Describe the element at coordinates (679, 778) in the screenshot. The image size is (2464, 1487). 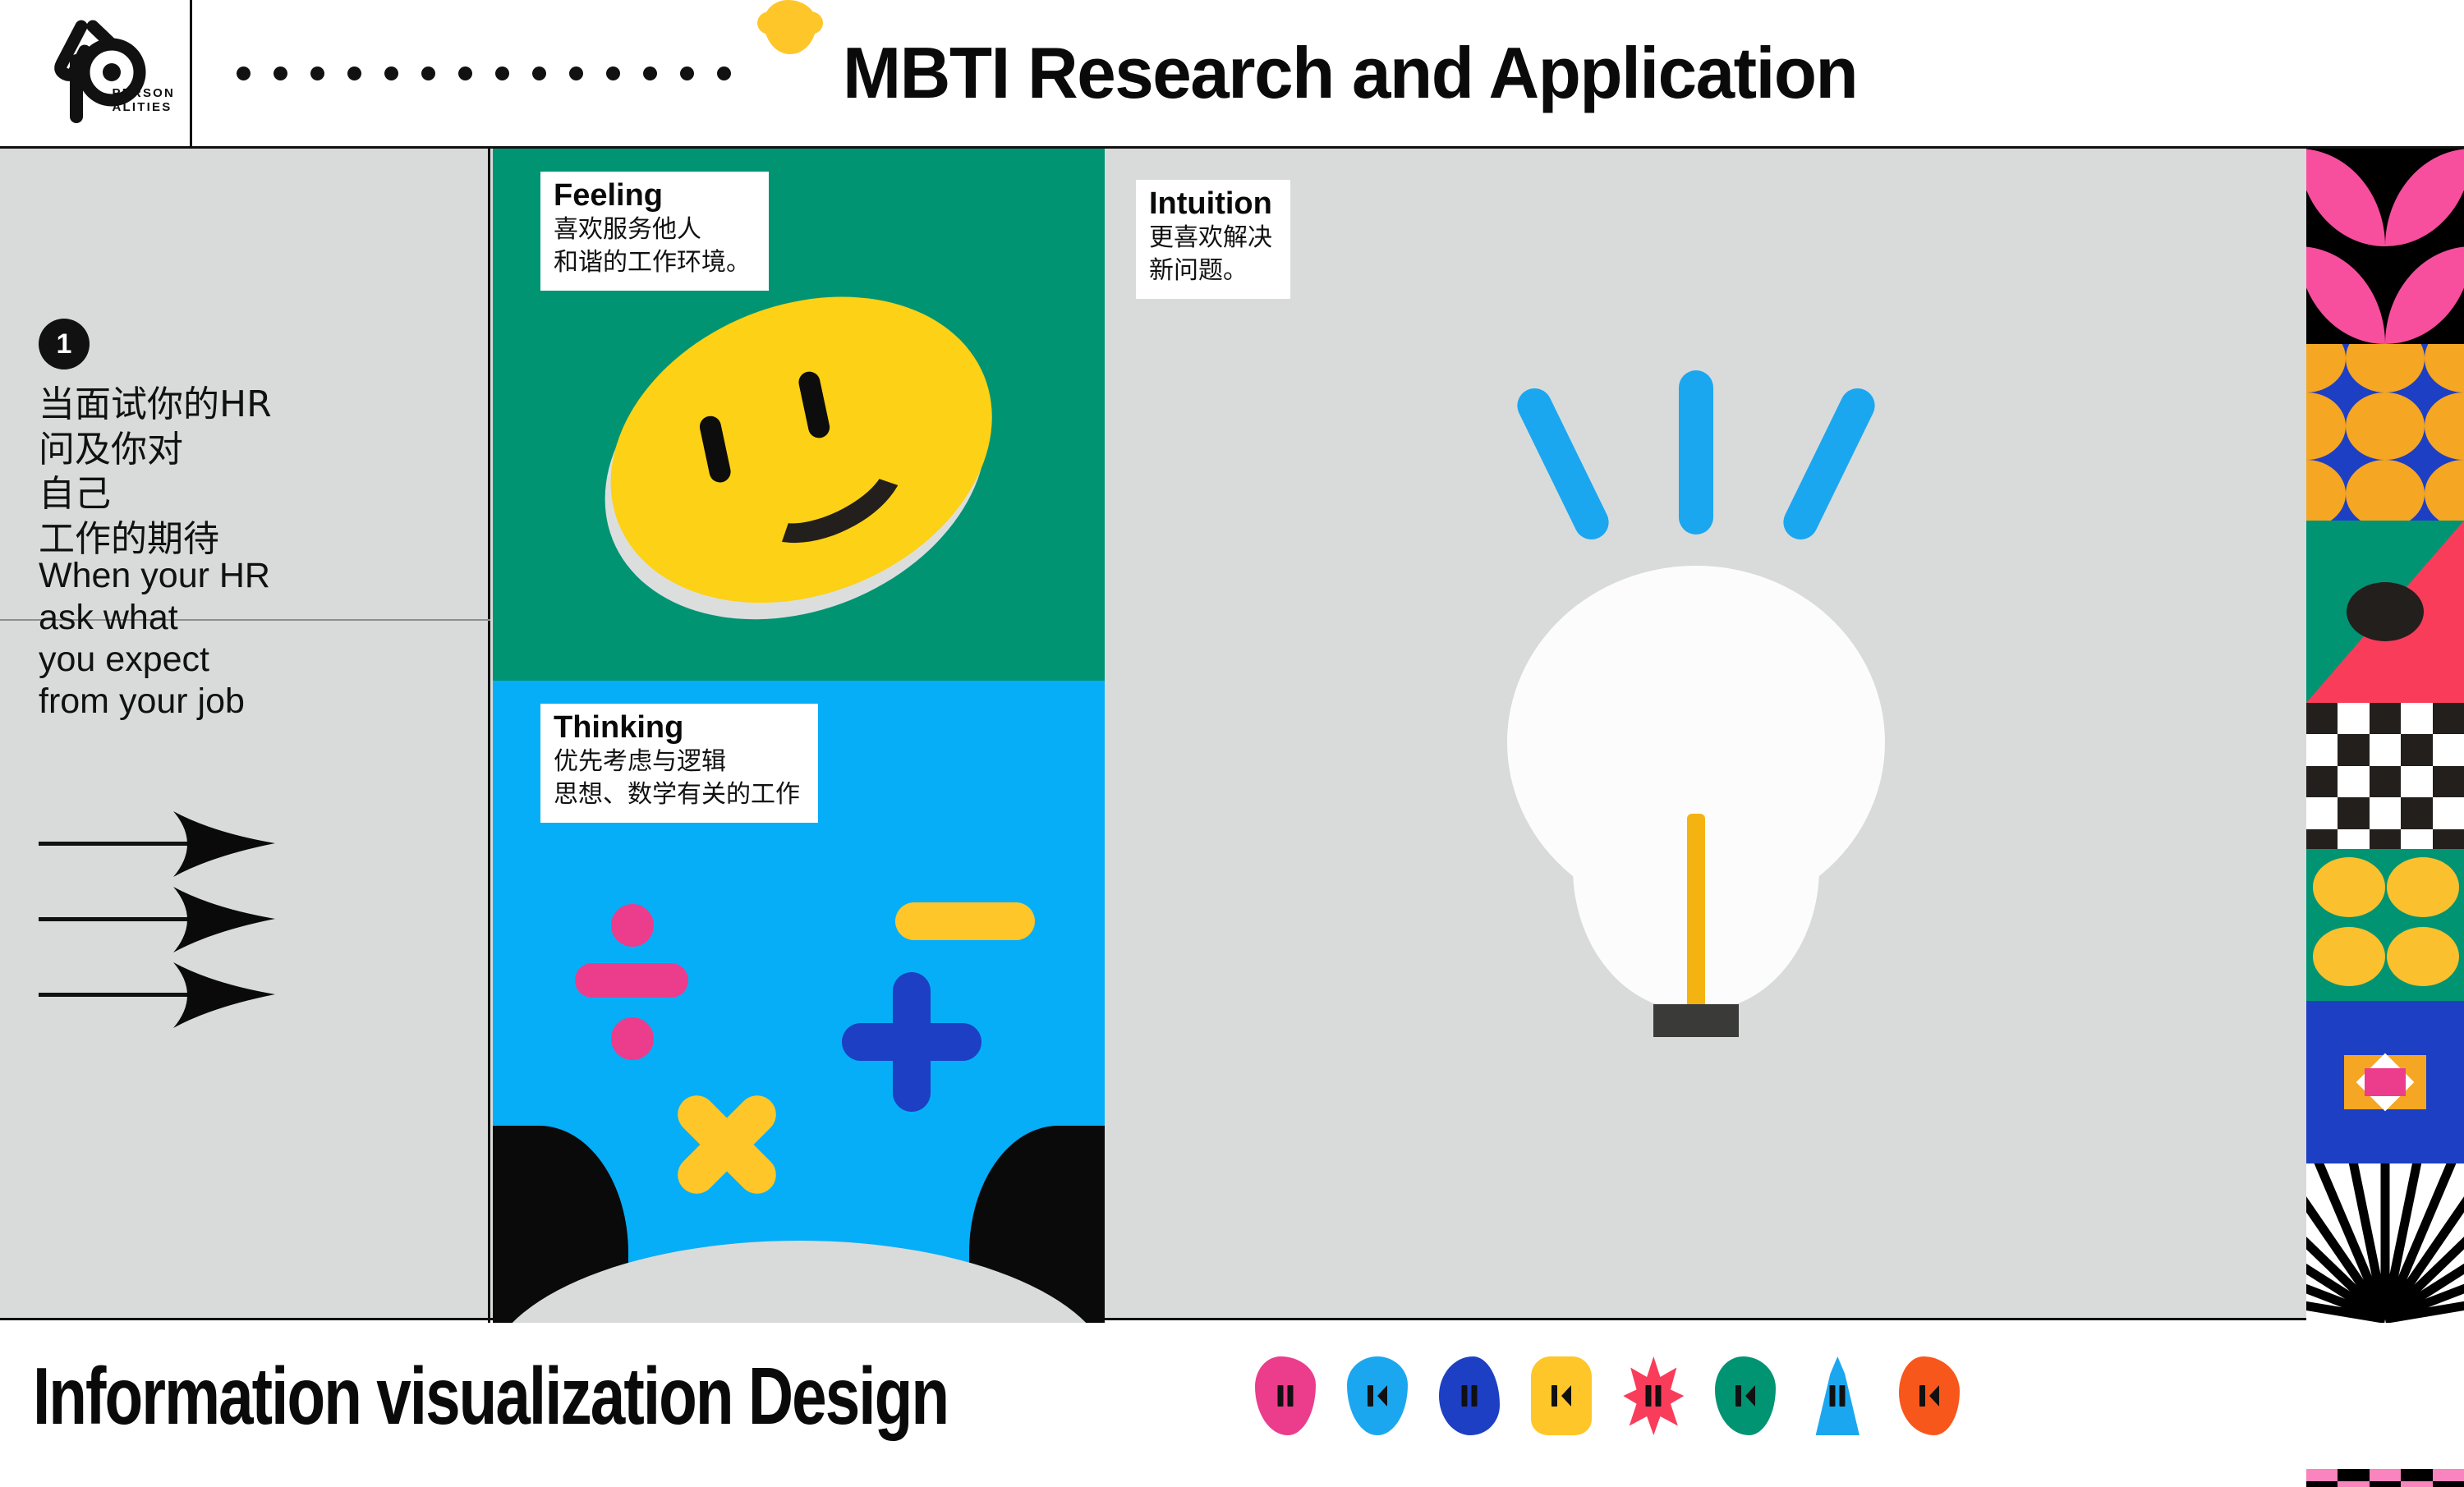
I see `thinking-cn-wrap: 优先考虑与逻辑 思想、数学有关的工作` at that location.